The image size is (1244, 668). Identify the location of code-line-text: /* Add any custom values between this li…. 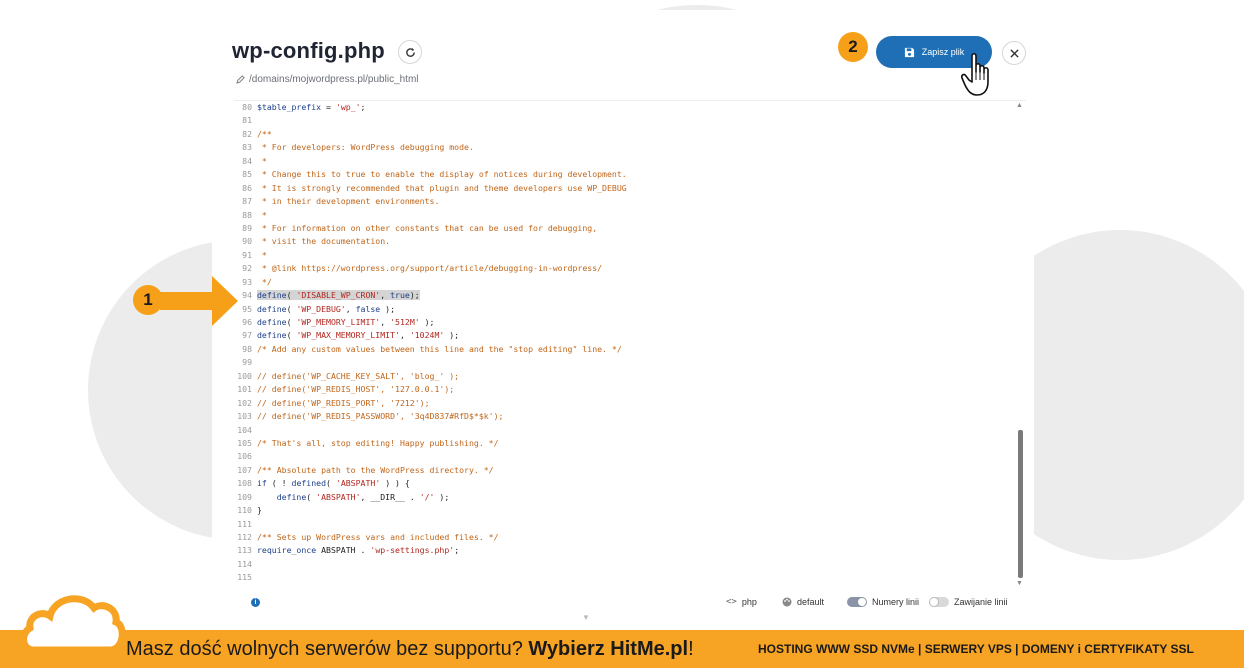
(439, 348).